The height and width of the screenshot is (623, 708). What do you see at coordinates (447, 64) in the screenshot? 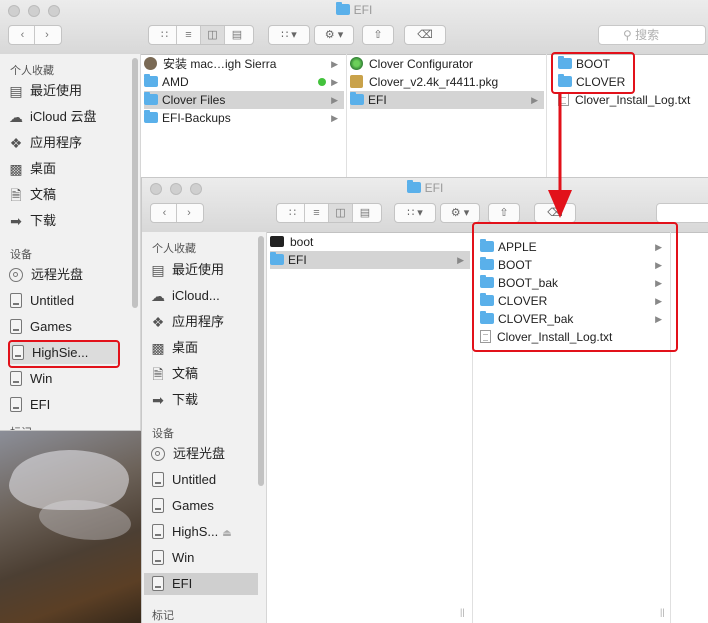
I see `list-item: Clover Configurator` at bounding box center [447, 64].